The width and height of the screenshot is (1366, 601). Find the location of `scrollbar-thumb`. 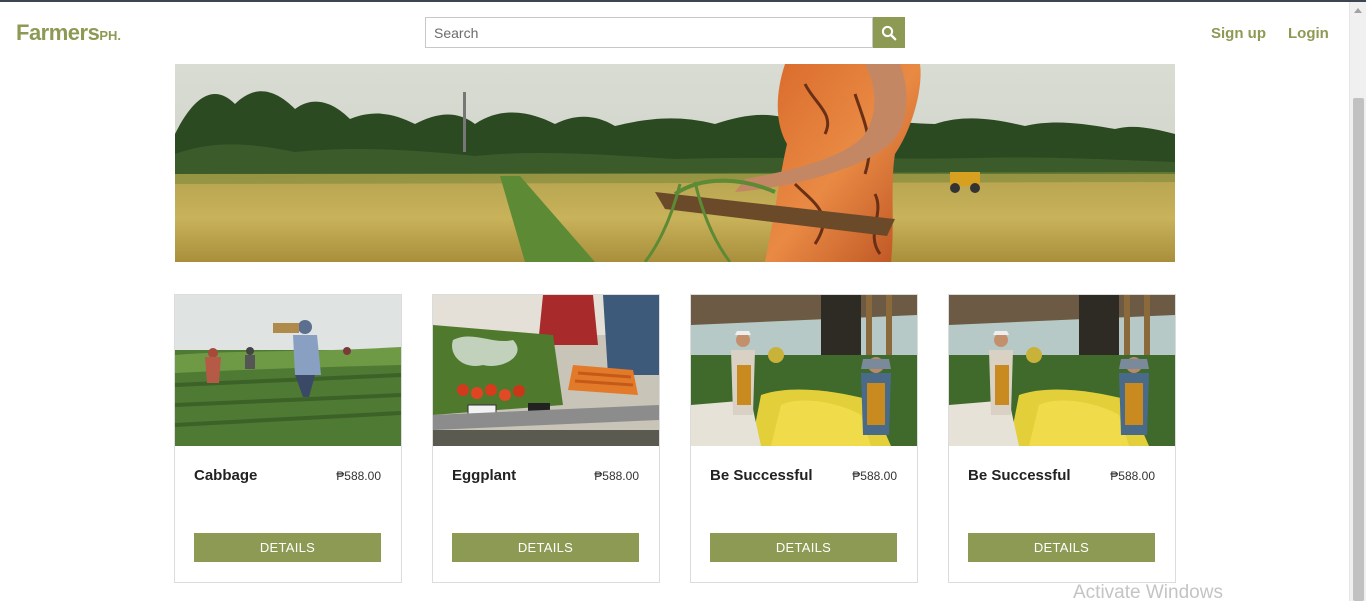

scrollbar-thumb is located at coordinates (1358, 349).